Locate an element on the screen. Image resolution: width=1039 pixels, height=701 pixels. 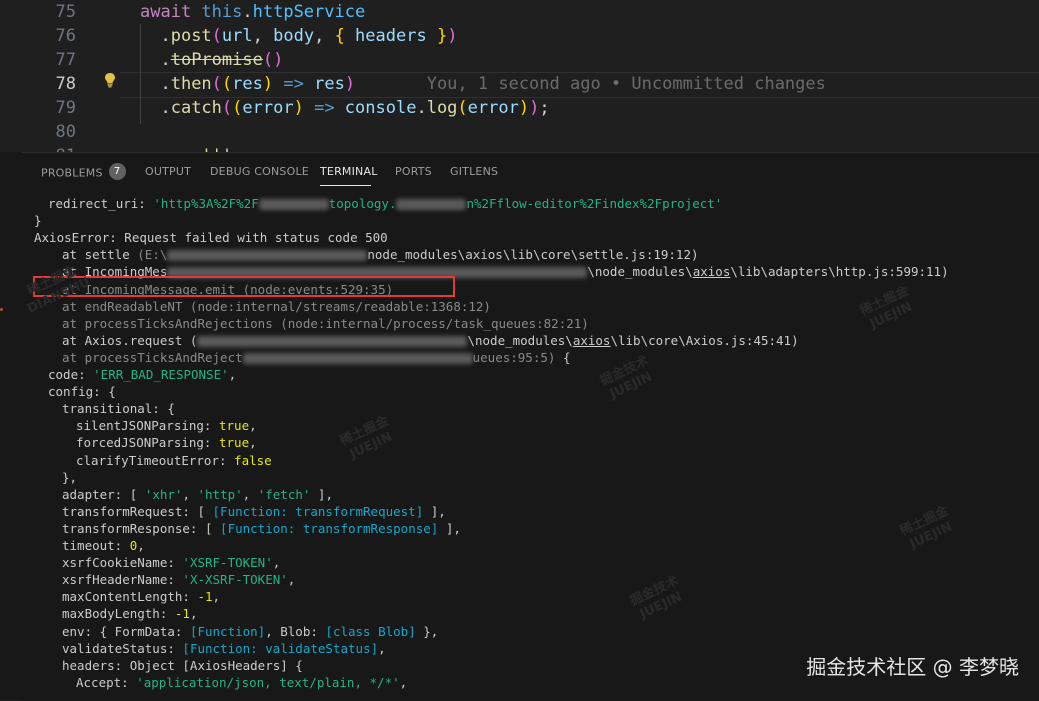
line-number: 75 is located at coordinates (65, 12).